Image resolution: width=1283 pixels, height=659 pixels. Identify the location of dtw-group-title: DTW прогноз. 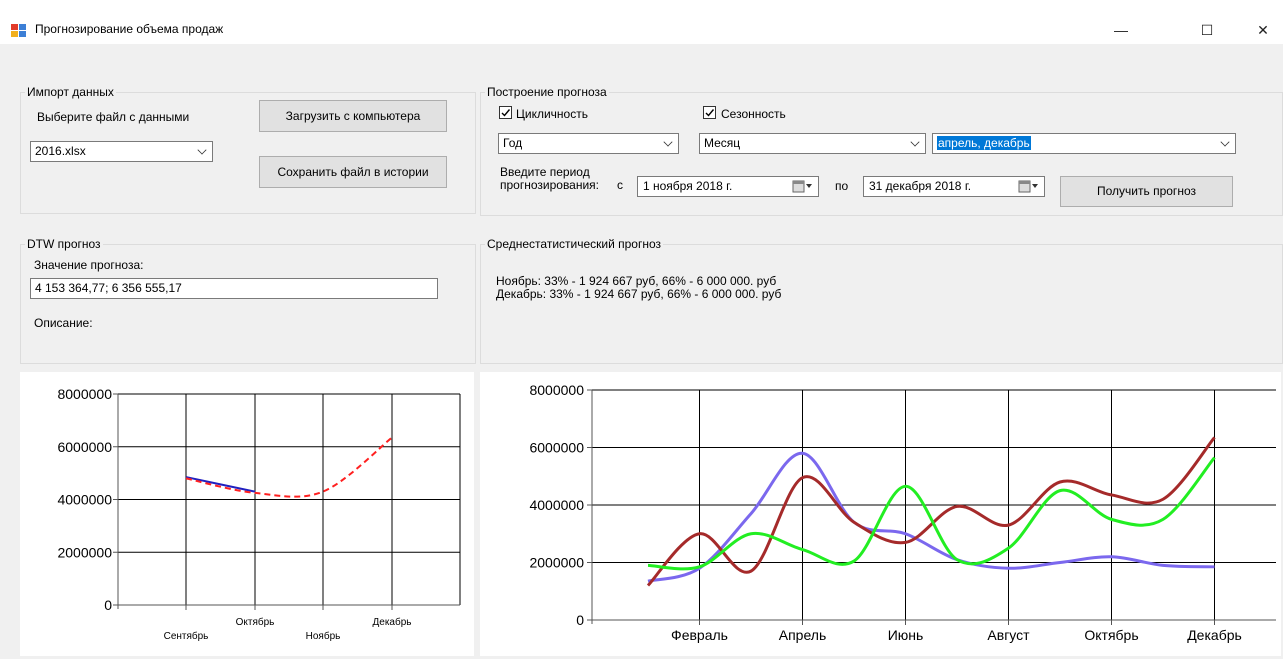
(64, 244).